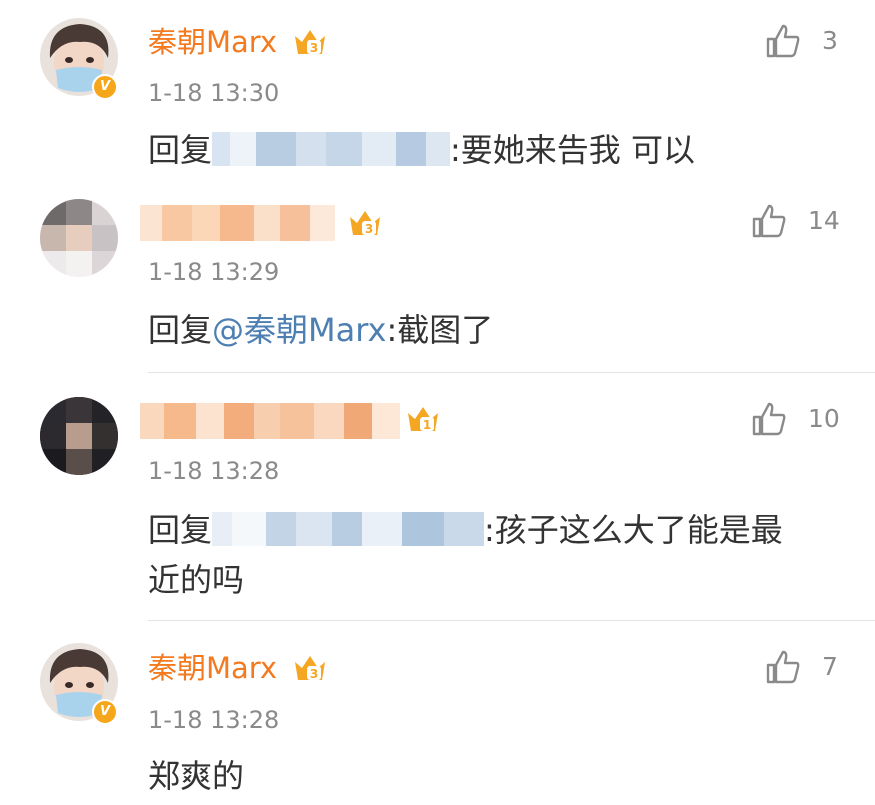  Describe the element at coordinates (819, 42) in the screenshot. I see `like-button: 3` at that location.